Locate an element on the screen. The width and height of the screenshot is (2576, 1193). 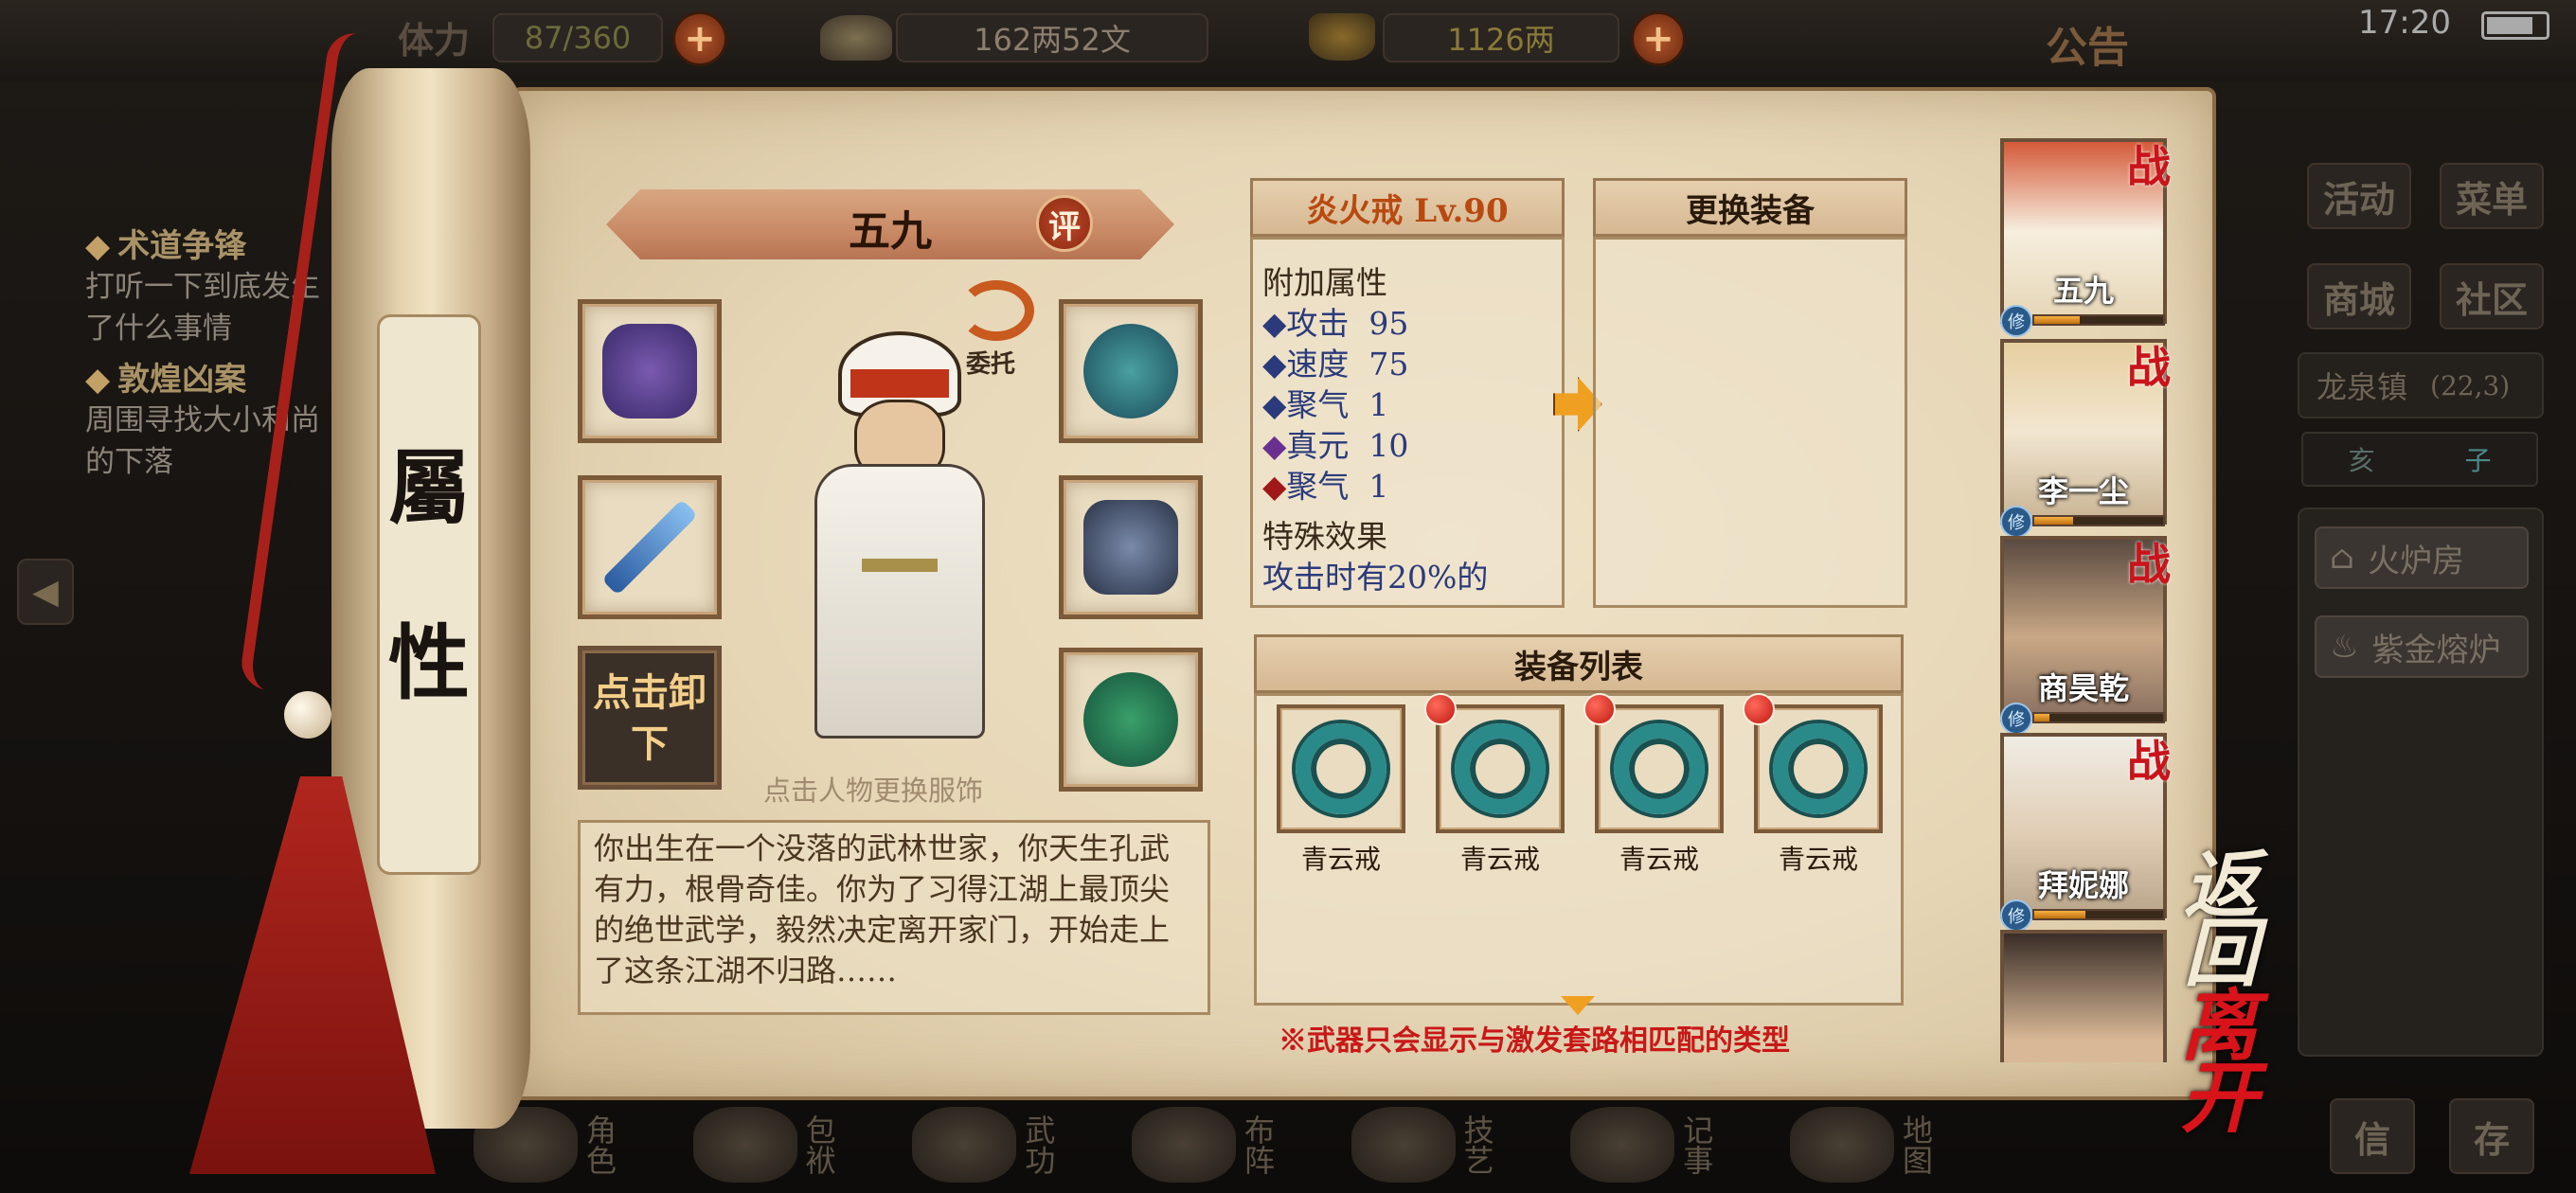
menu-button: 菜单 is located at coordinates (2492, 196).